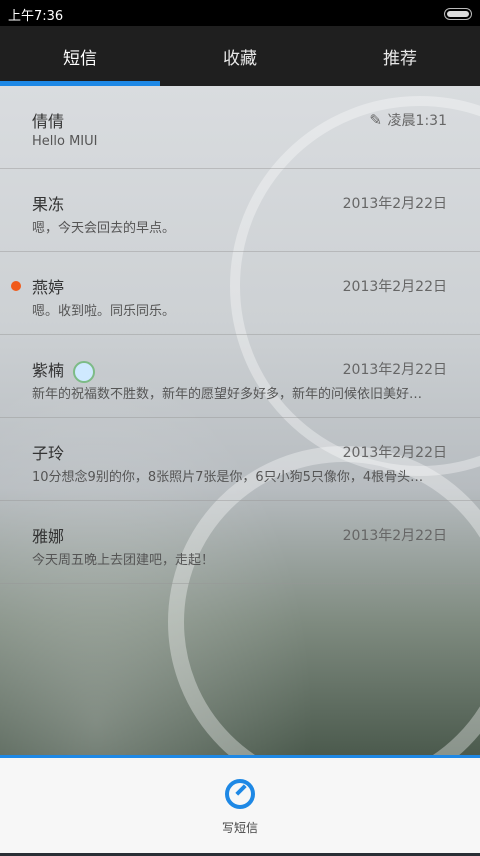  What do you see at coordinates (375, 120) in the screenshot?
I see `draft-pencil-icon: ✎` at bounding box center [375, 120].